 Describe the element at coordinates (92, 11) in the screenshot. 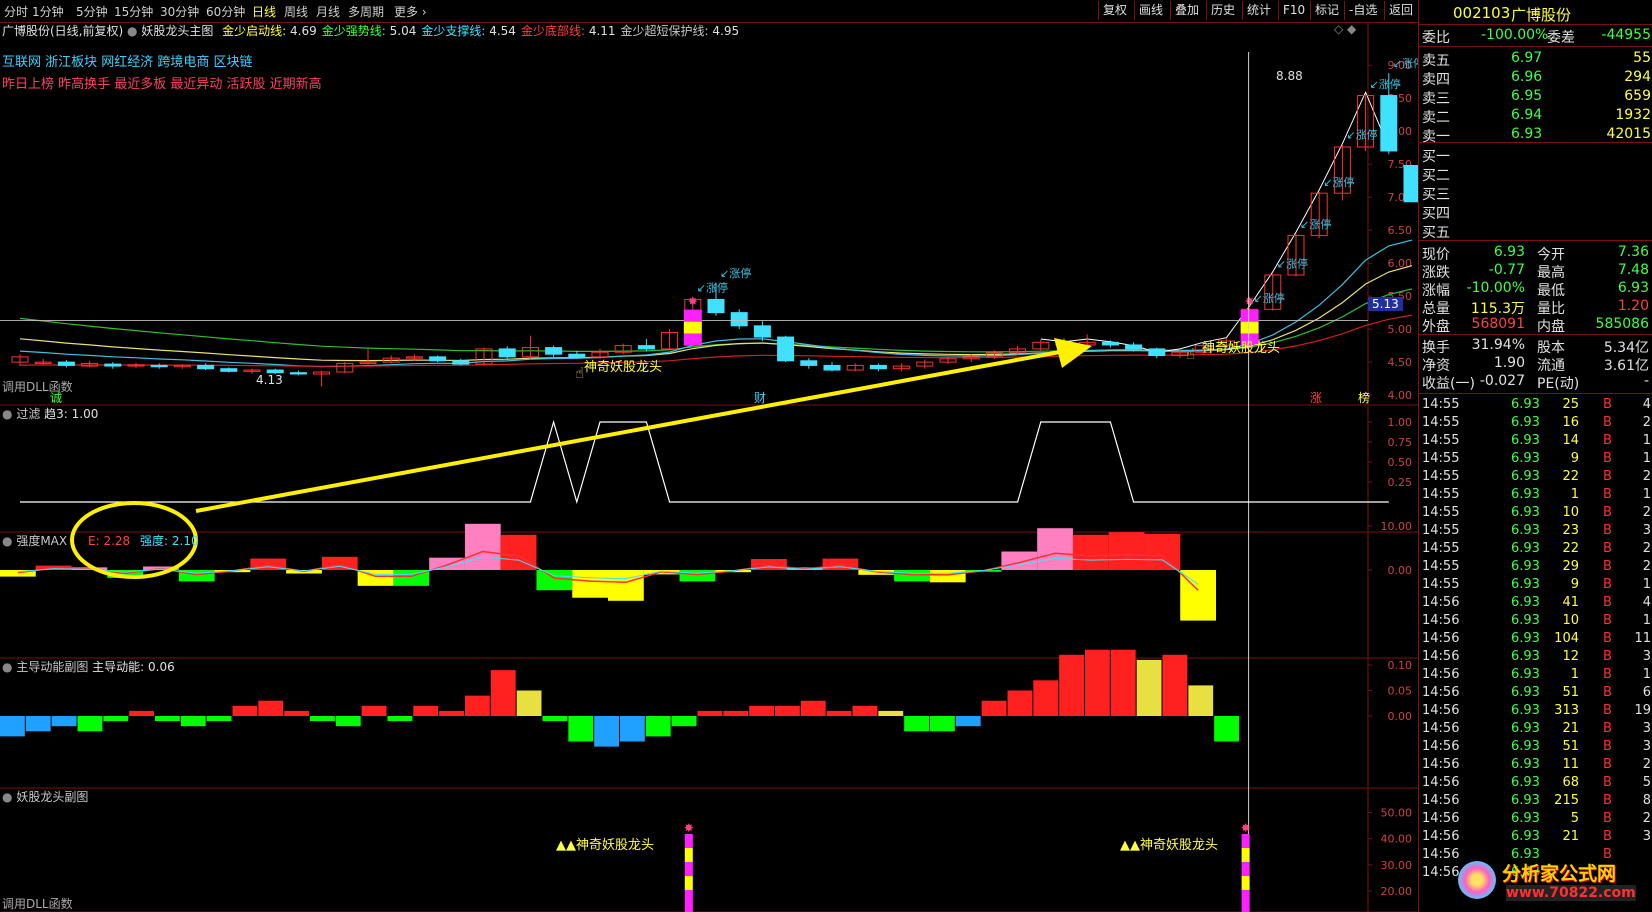

I see `period-tab-2: 5分钟` at that location.